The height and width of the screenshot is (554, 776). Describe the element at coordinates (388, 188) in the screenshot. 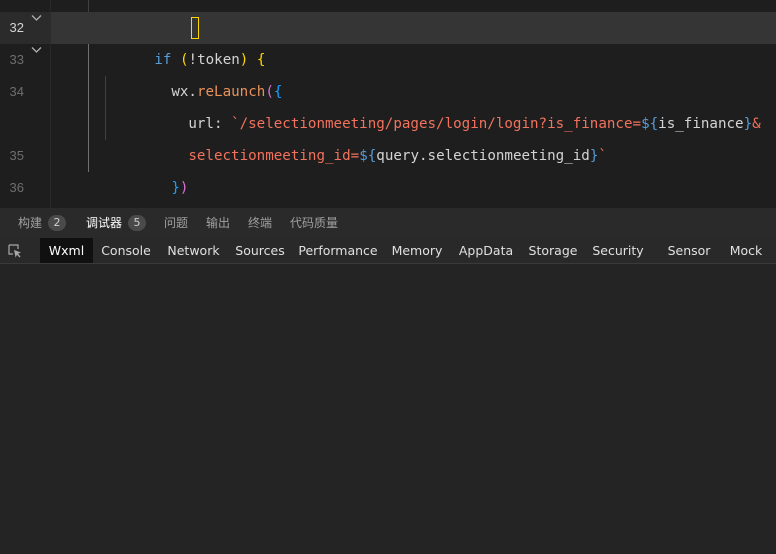

I see `code-line: 36 }` at that location.